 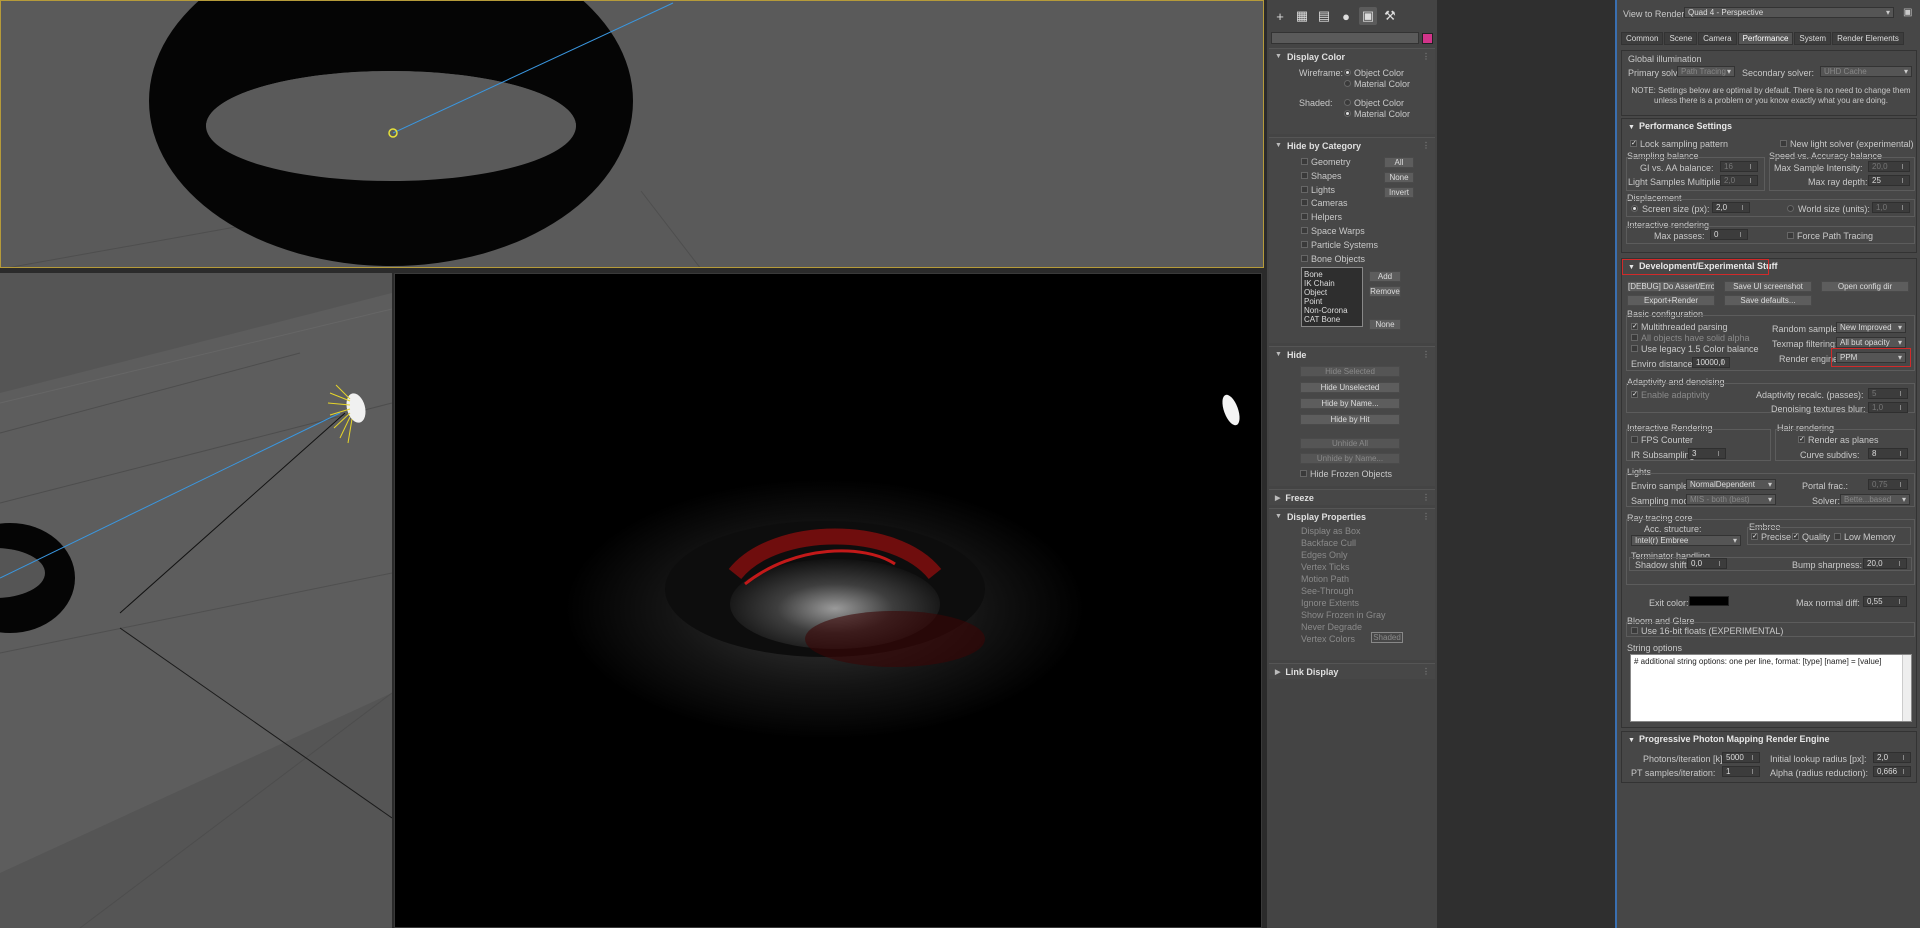 What do you see at coordinates (1741, 757) in the screenshot?
I see `photons-spinner: 5000` at bounding box center [1741, 757].